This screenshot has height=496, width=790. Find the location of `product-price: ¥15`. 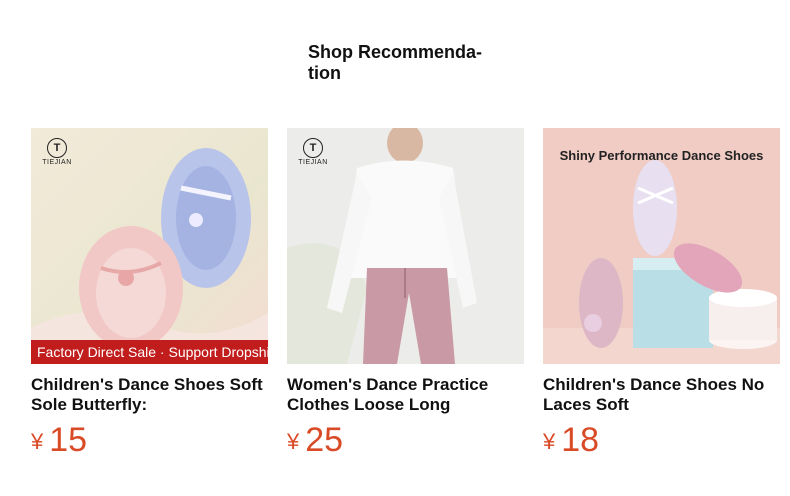

product-price: ¥15 is located at coordinates (149, 440).